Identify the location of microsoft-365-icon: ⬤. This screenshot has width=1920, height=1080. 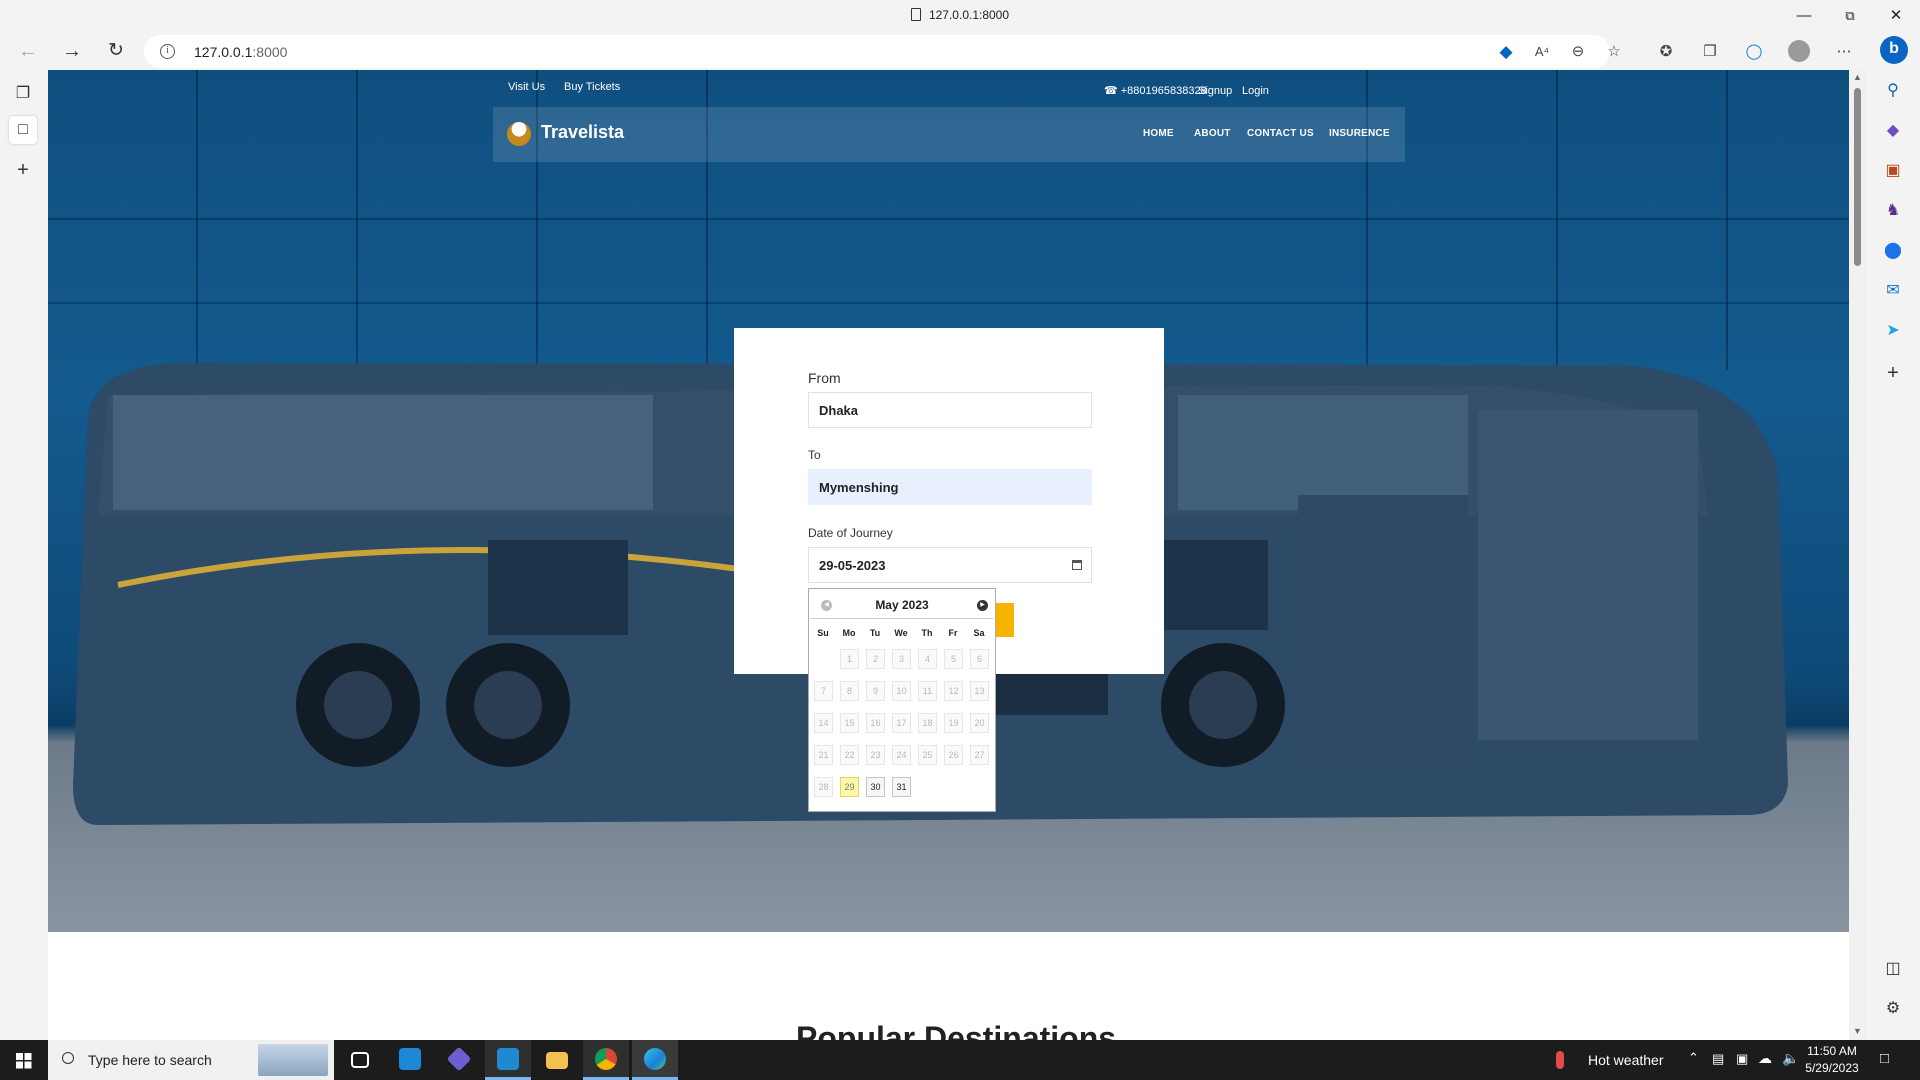
(1893, 251).